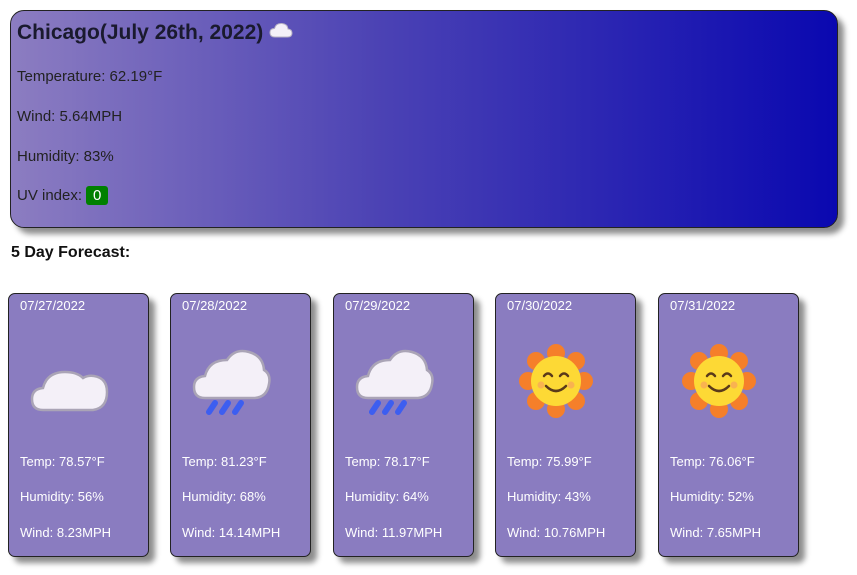 This screenshot has height=575, width=857. What do you see at coordinates (65, 156) in the screenshot?
I see `current-humidity: Humidity: 83%` at bounding box center [65, 156].